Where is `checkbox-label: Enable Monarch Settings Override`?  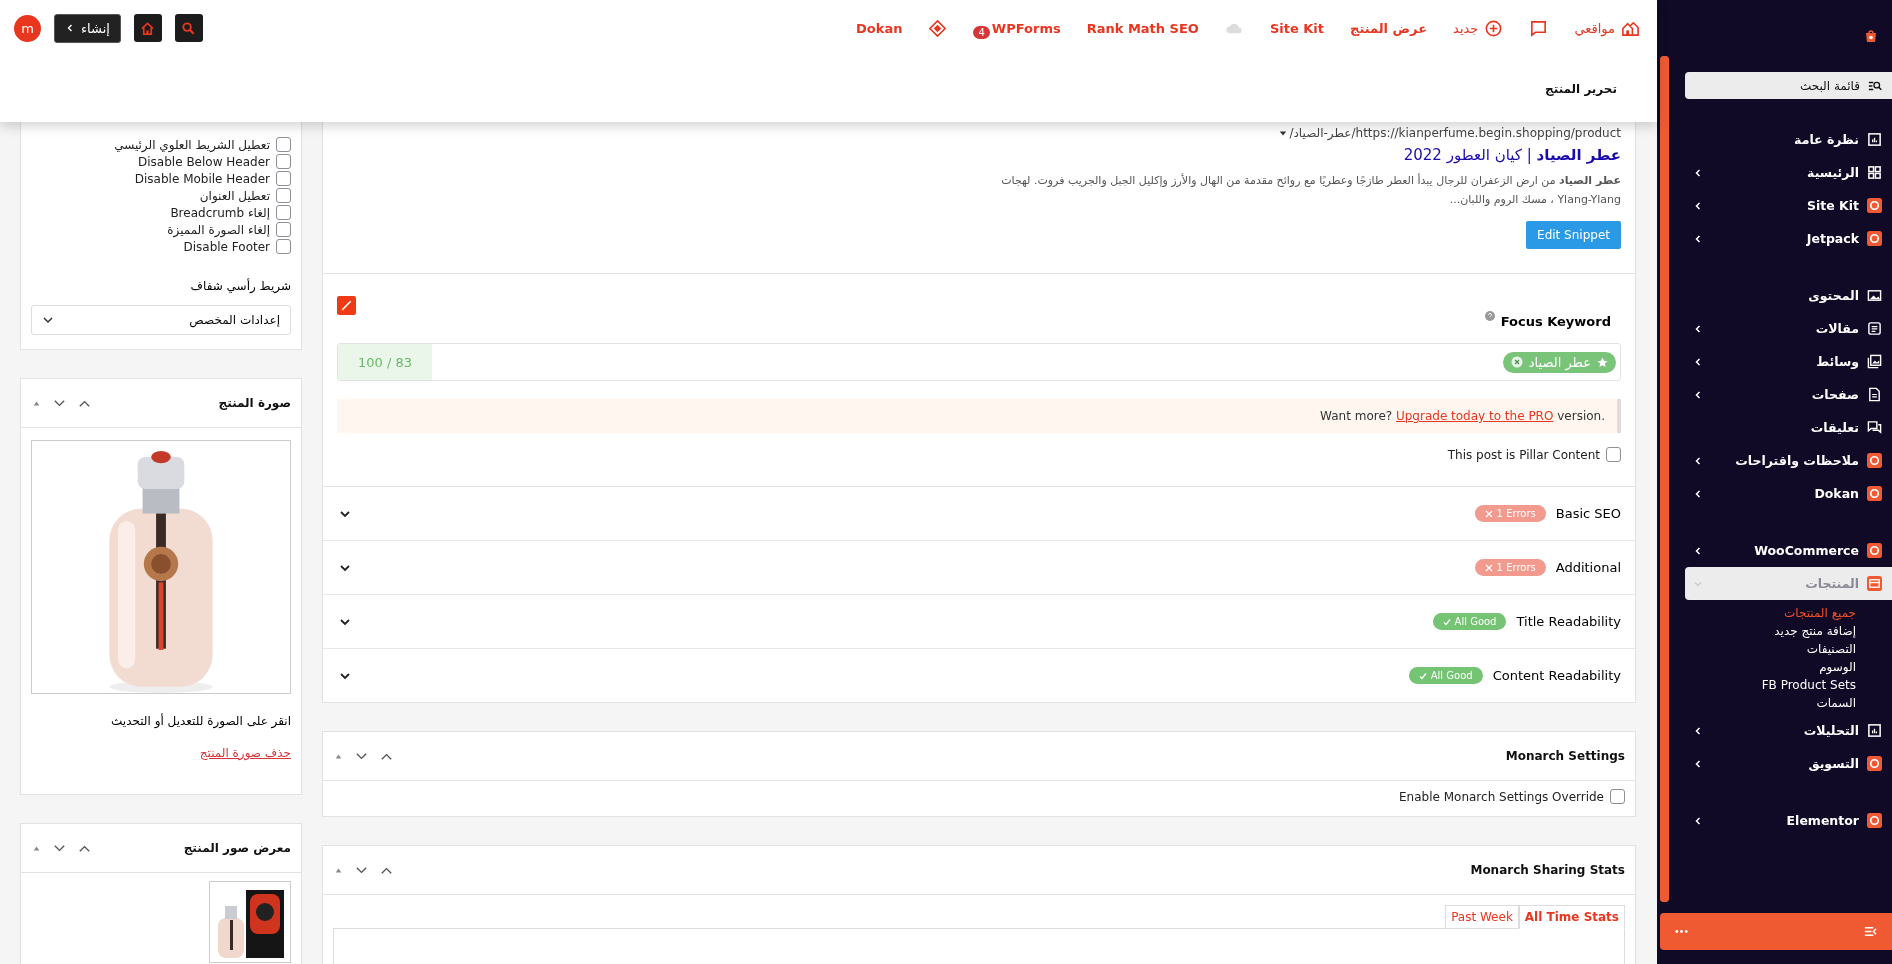 checkbox-label: Enable Monarch Settings Override is located at coordinates (1501, 796).